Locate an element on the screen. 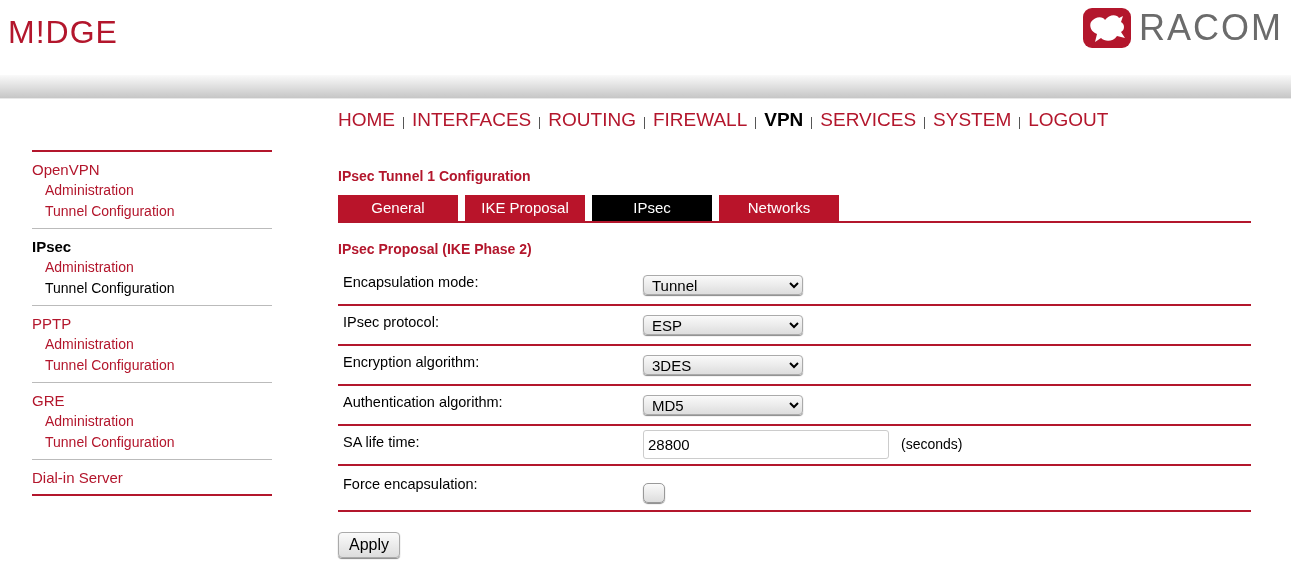 The height and width of the screenshot is (576, 1291). nav-link: HOME is located at coordinates (366, 120).